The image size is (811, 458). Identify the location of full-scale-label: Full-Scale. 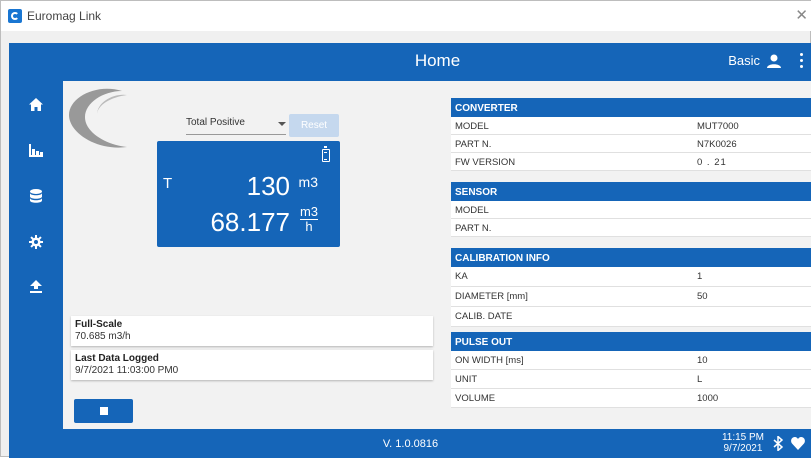
(99, 324).